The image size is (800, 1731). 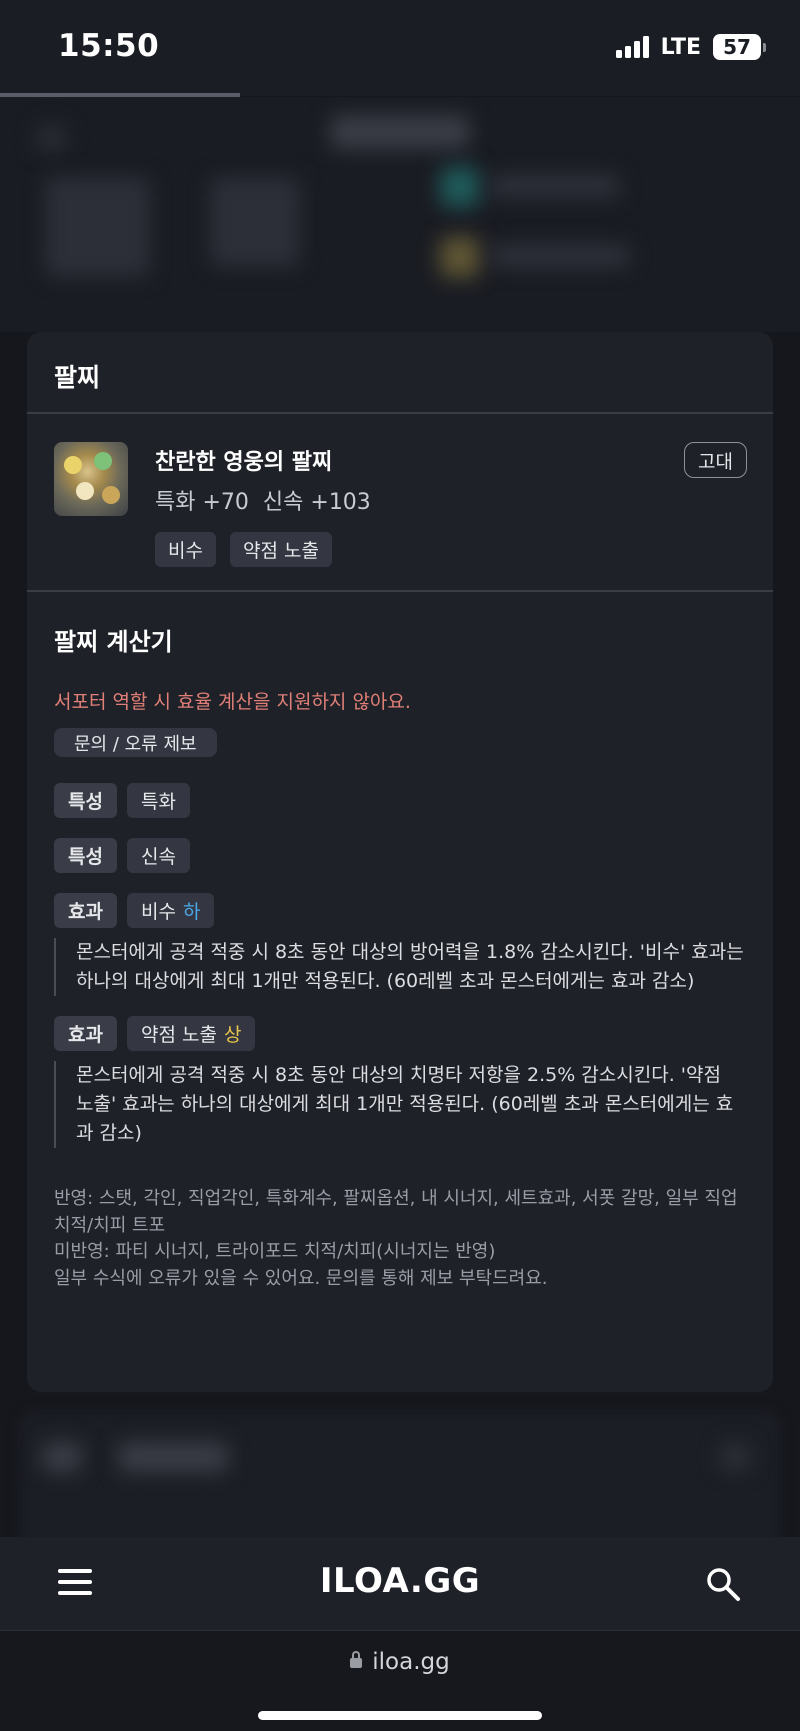 I want to click on site-logo: ILOA.GG, so click(x=400, y=1581).